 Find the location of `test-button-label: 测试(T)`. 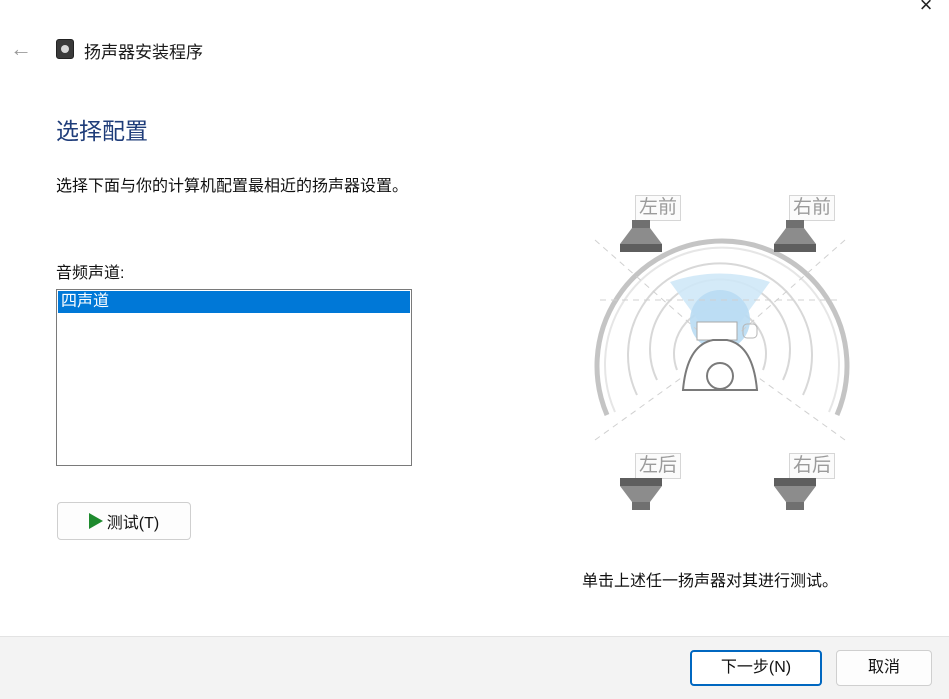

test-button-label: 测试(T) is located at coordinates (133, 523).